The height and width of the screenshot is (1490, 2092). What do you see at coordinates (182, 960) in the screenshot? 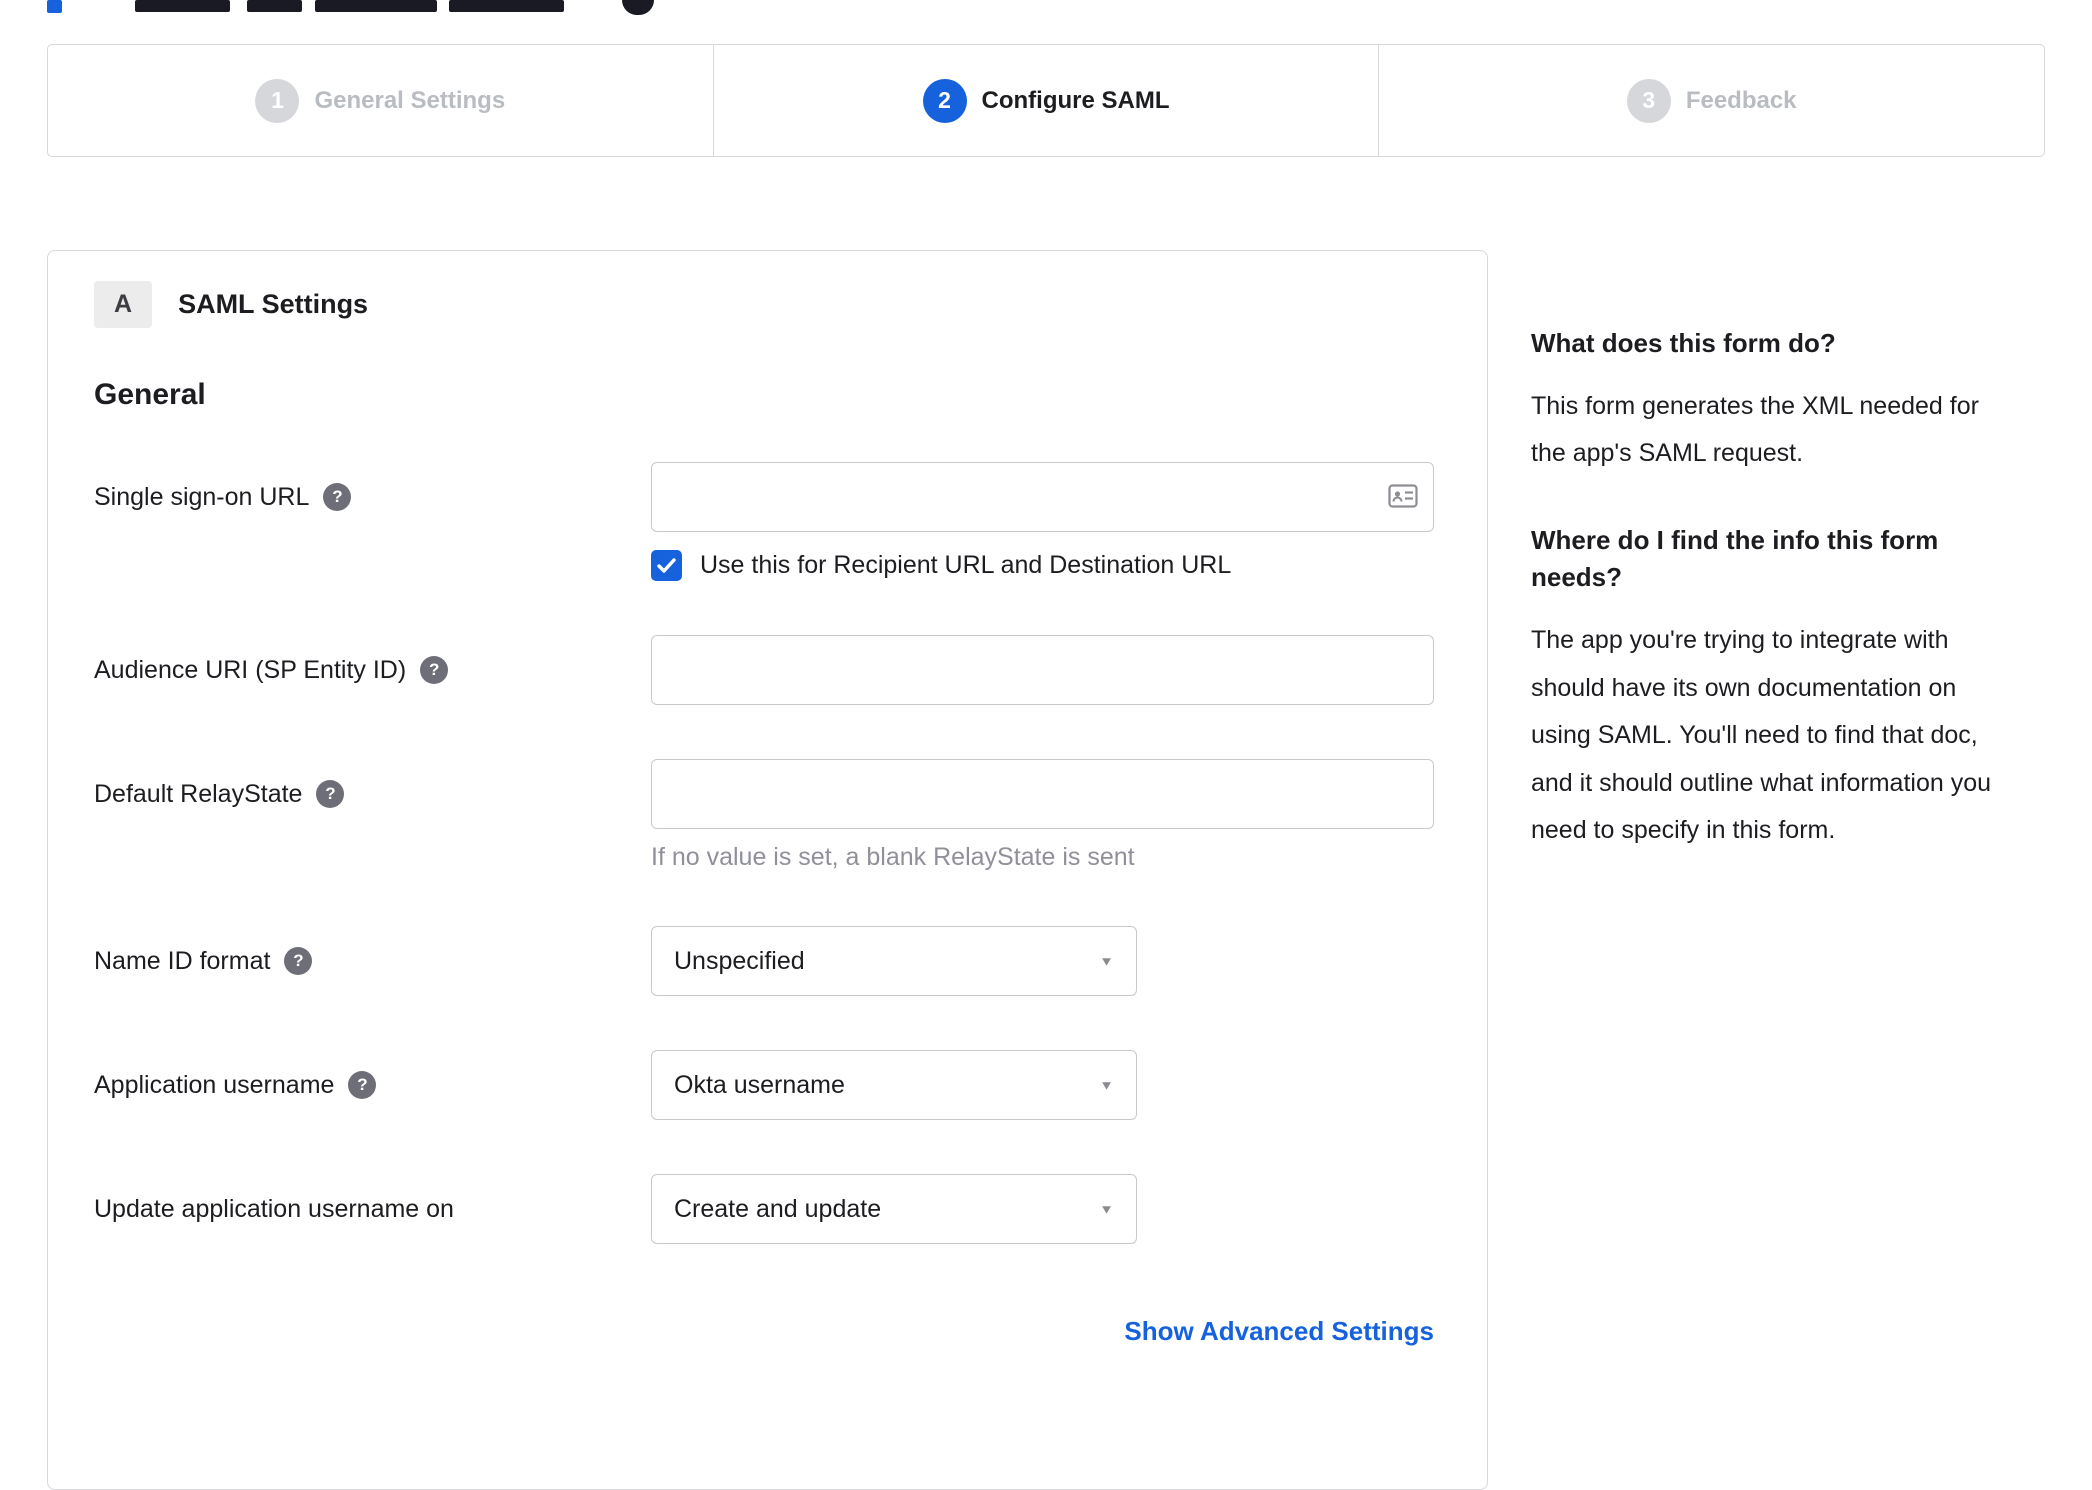
I see `field-label: Name ID format` at bounding box center [182, 960].